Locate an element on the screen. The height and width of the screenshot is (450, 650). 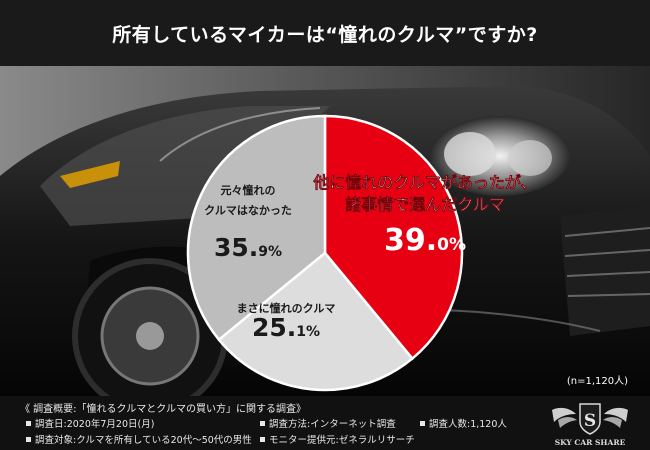
chart-title: 所有しているマイカーは“憧れのクルマ”ですか? is located at coordinates (325, 34).